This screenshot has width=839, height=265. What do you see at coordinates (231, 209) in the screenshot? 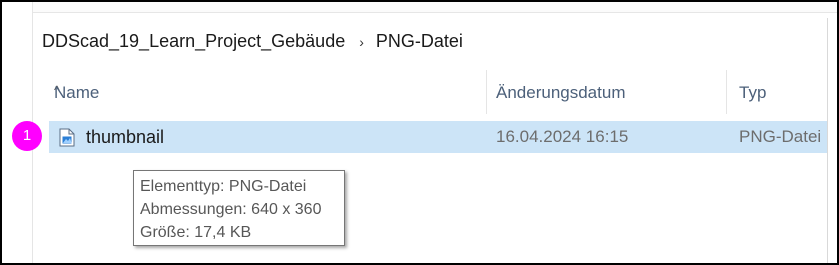
I see `tooltip-dimensions: Abmessungen: 640 x 360` at bounding box center [231, 209].